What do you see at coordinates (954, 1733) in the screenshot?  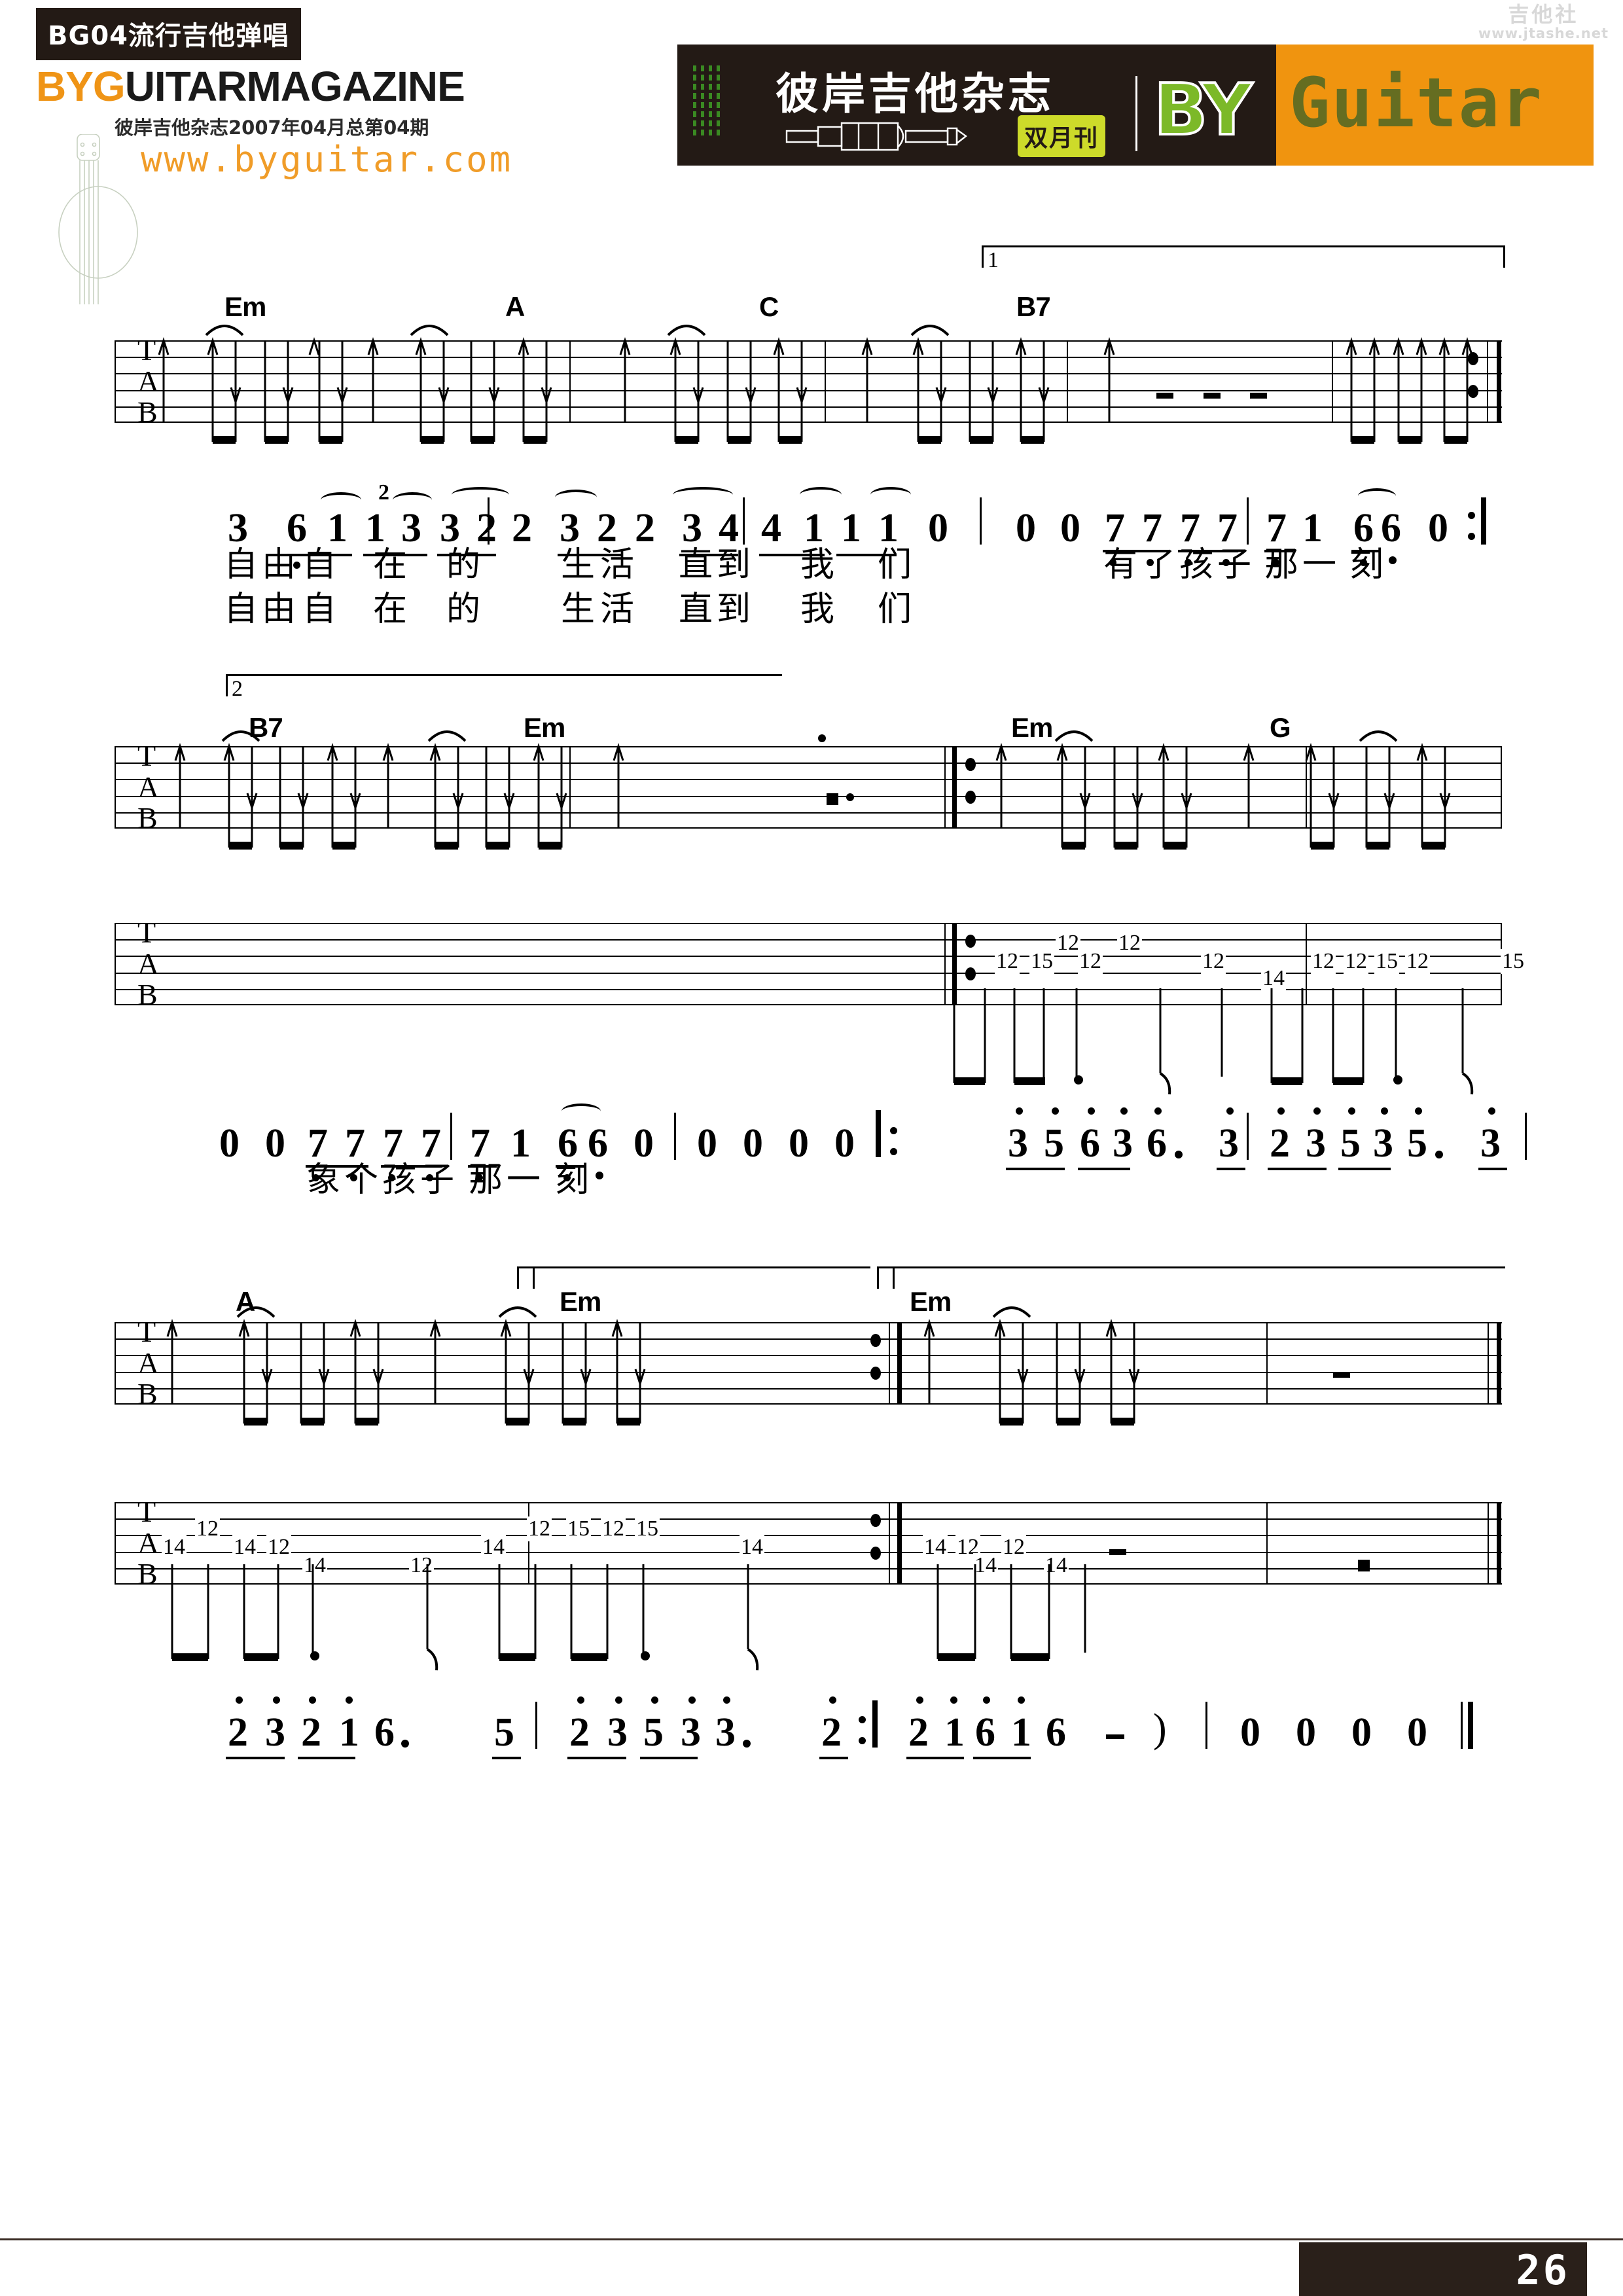 I see `jianpu-note: 1` at bounding box center [954, 1733].